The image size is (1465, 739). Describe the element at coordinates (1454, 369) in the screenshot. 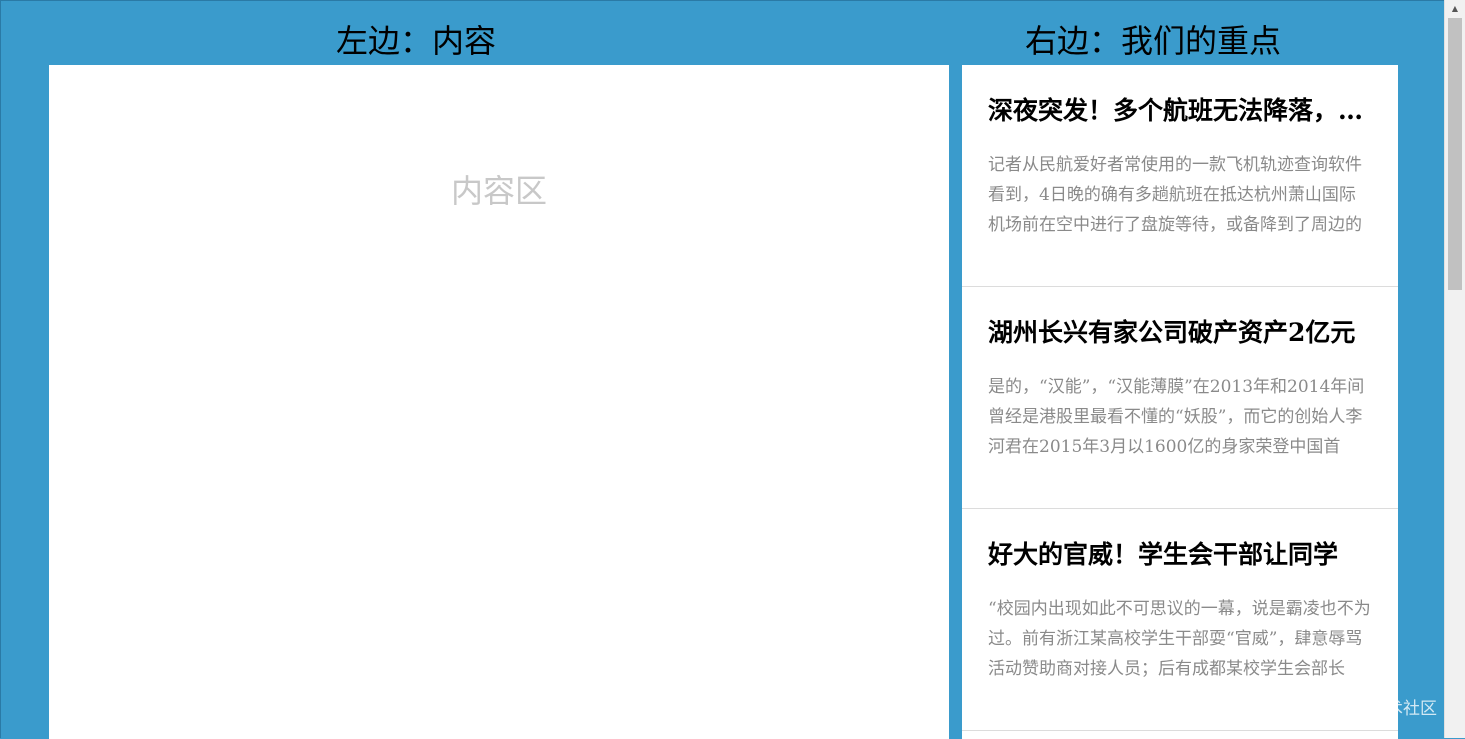

I see `vertical-scrollbar: ▲` at that location.